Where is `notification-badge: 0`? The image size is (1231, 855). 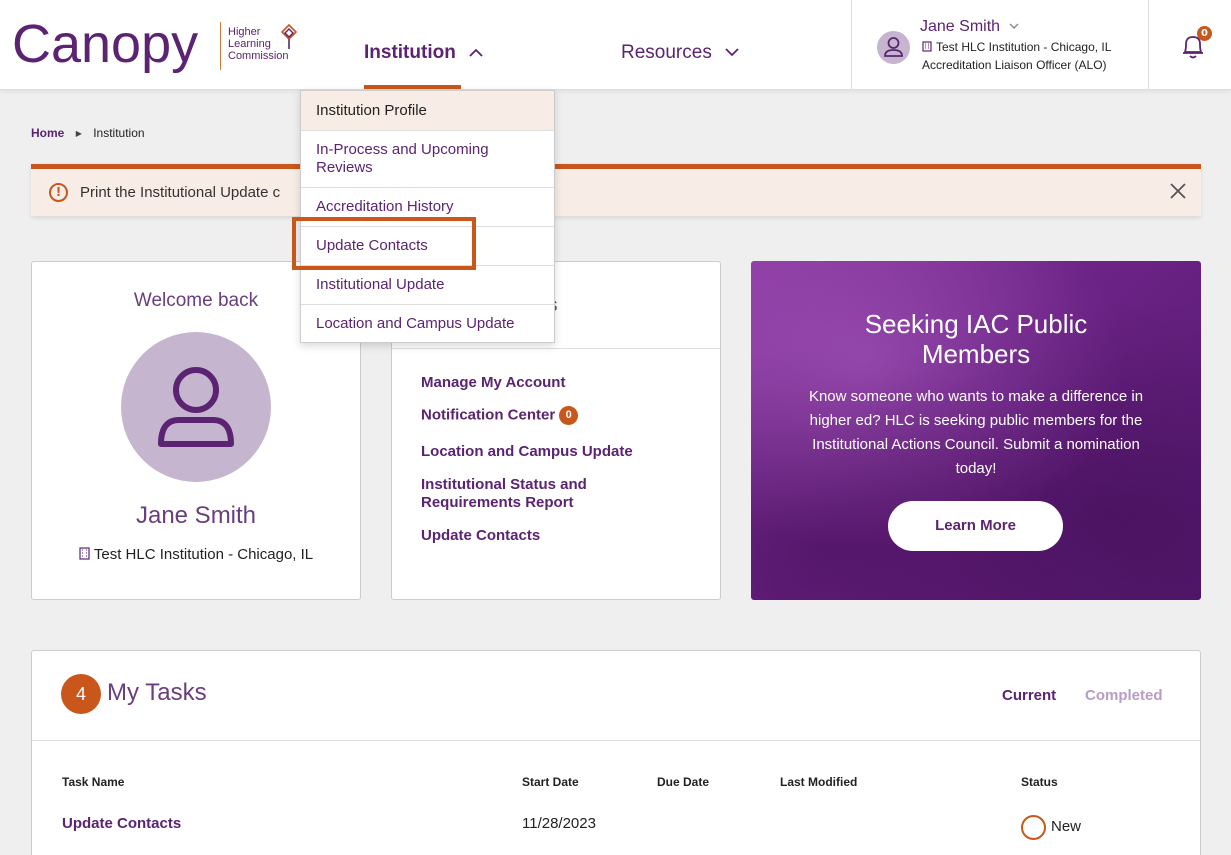 notification-badge: 0 is located at coordinates (1204, 33).